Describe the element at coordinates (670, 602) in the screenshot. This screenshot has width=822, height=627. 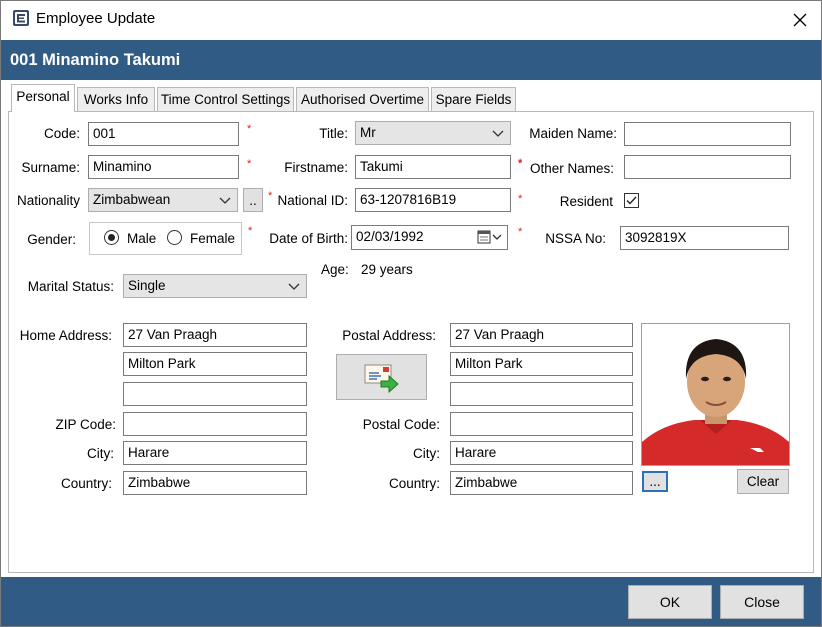
I see `ok-button: OK` at that location.